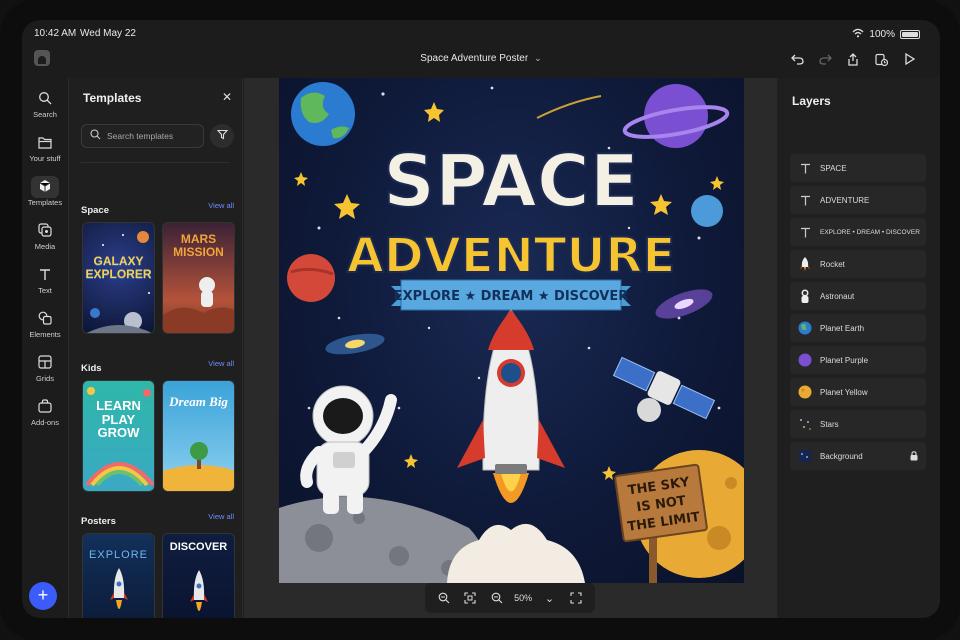 Image resolution: width=960 pixels, height=640 pixels. What do you see at coordinates (45, 422) in the screenshot?
I see `rail-label: Add-ons` at bounding box center [45, 422].